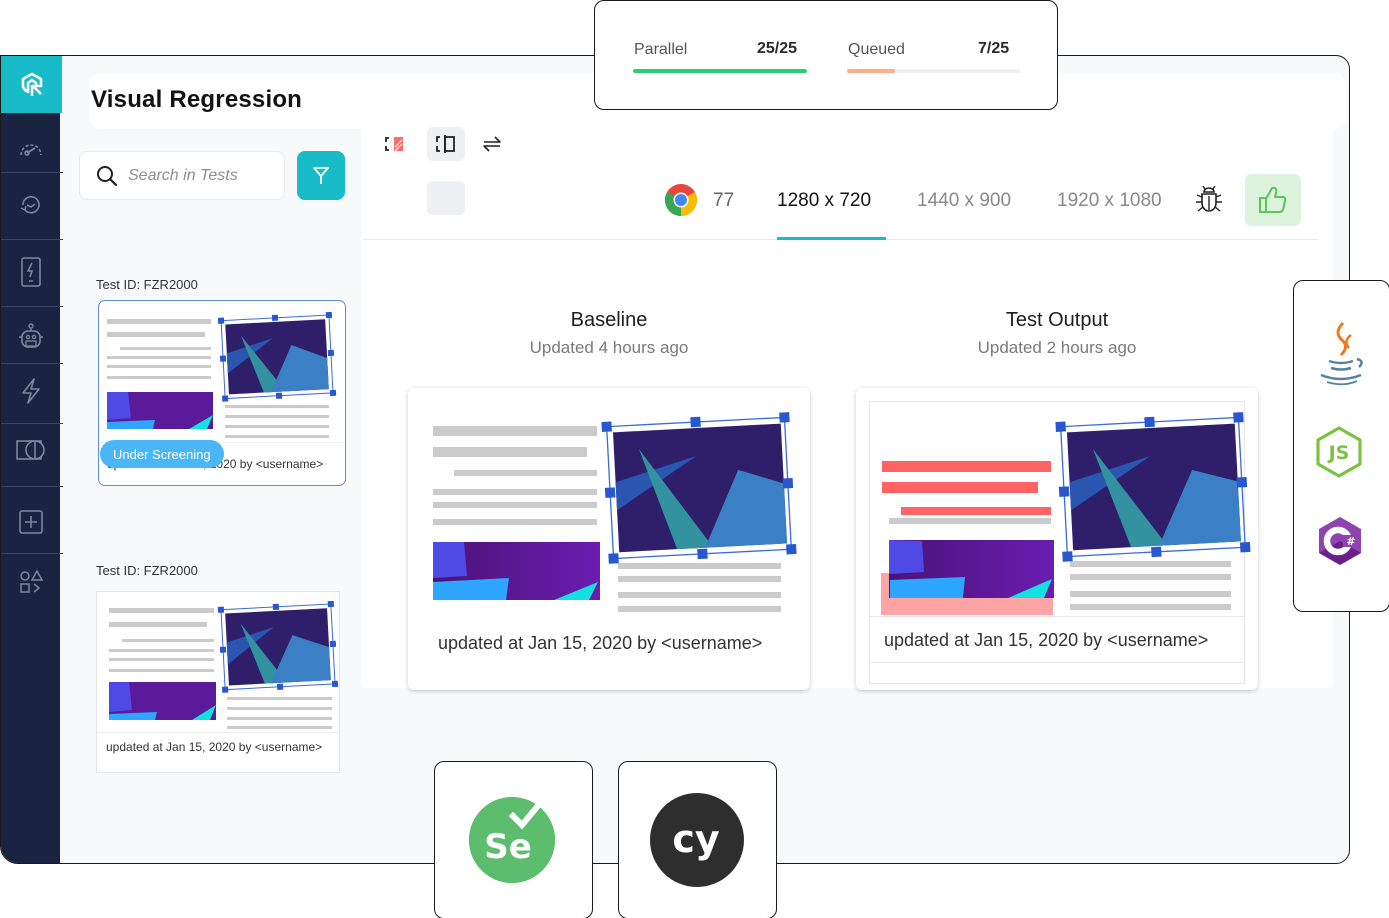 The width and height of the screenshot is (1389, 918). I want to click on sidebar-item-realtime, so click(30, 272).